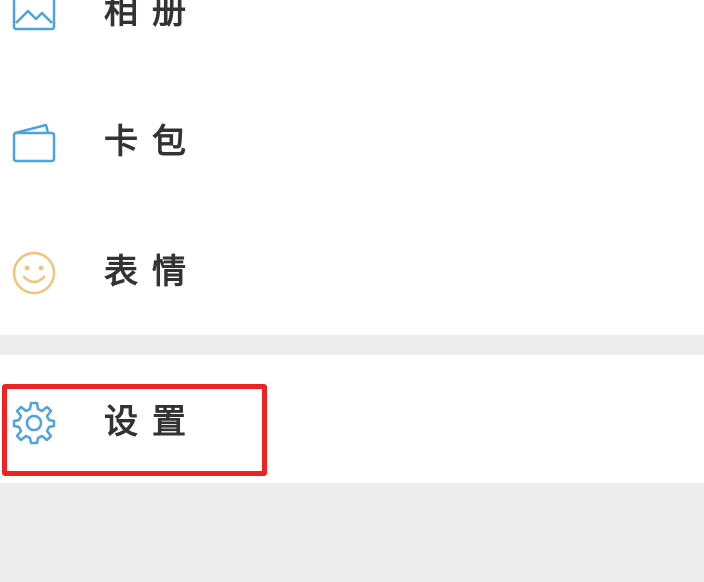 The width and height of the screenshot is (704, 582). I want to click on menu-item-label: 设置, so click(152, 422).